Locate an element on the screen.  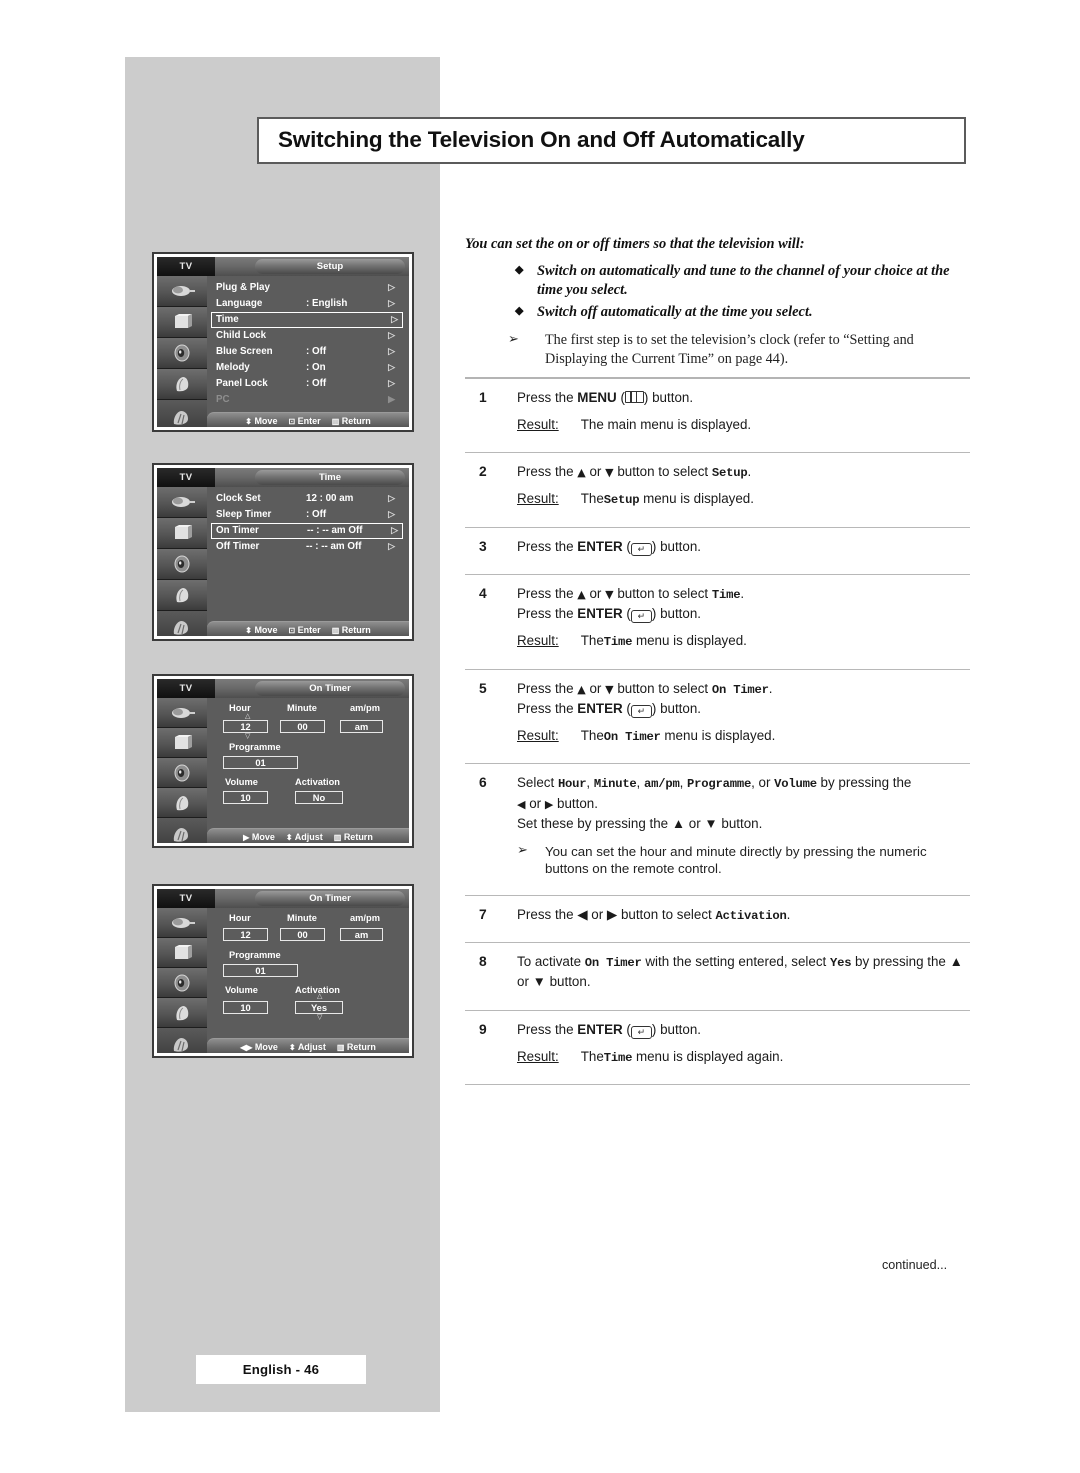
right-arrow-icon: ▶ is located at coordinates (246, 837).